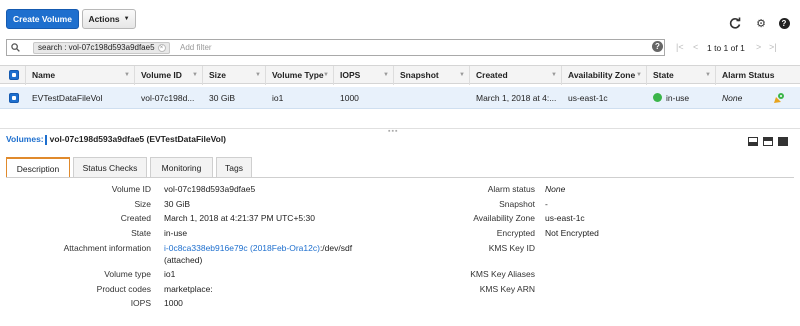 Image resolution: width=800 pixels, height=326 pixels. I want to click on value-volume-id: vol-07c198d593a9dfae5, so click(210, 189).